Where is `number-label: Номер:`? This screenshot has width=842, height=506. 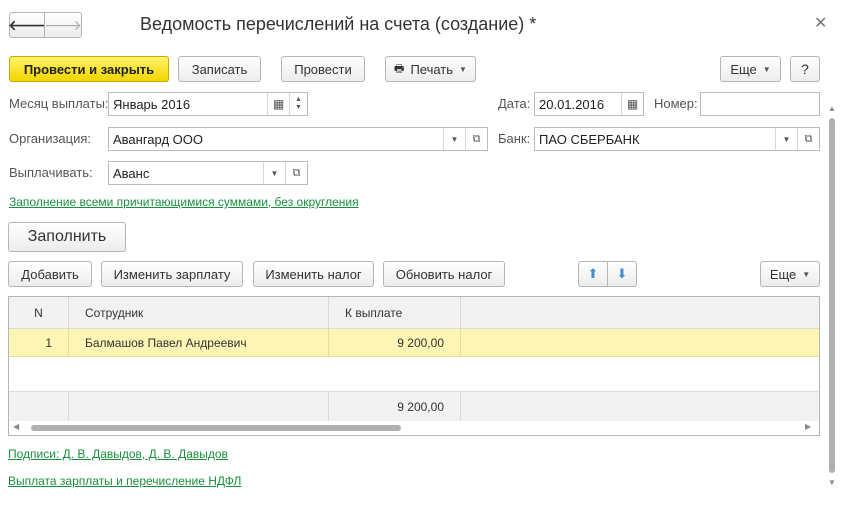 number-label: Номер: is located at coordinates (676, 103).